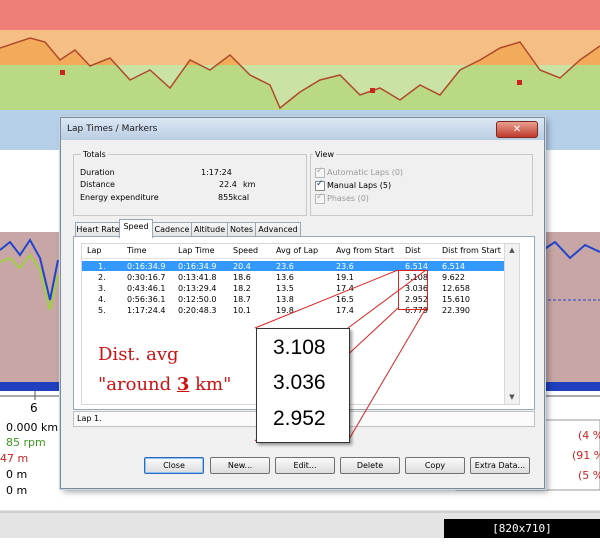 The width and height of the screenshot is (600, 557). What do you see at coordinates (245, 250) in the screenshot?
I see `column-header-speed: Speed` at bounding box center [245, 250].